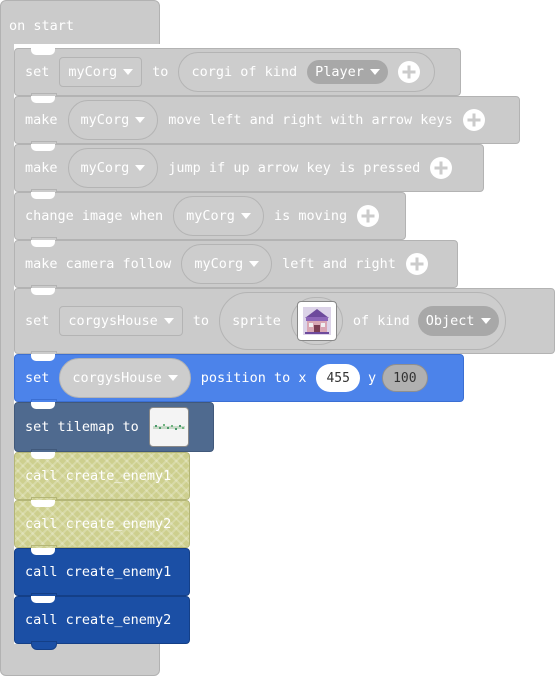  Describe the element at coordinates (98, 264) in the screenshot. I see `camera-follow-label: make camera follow` at that location.